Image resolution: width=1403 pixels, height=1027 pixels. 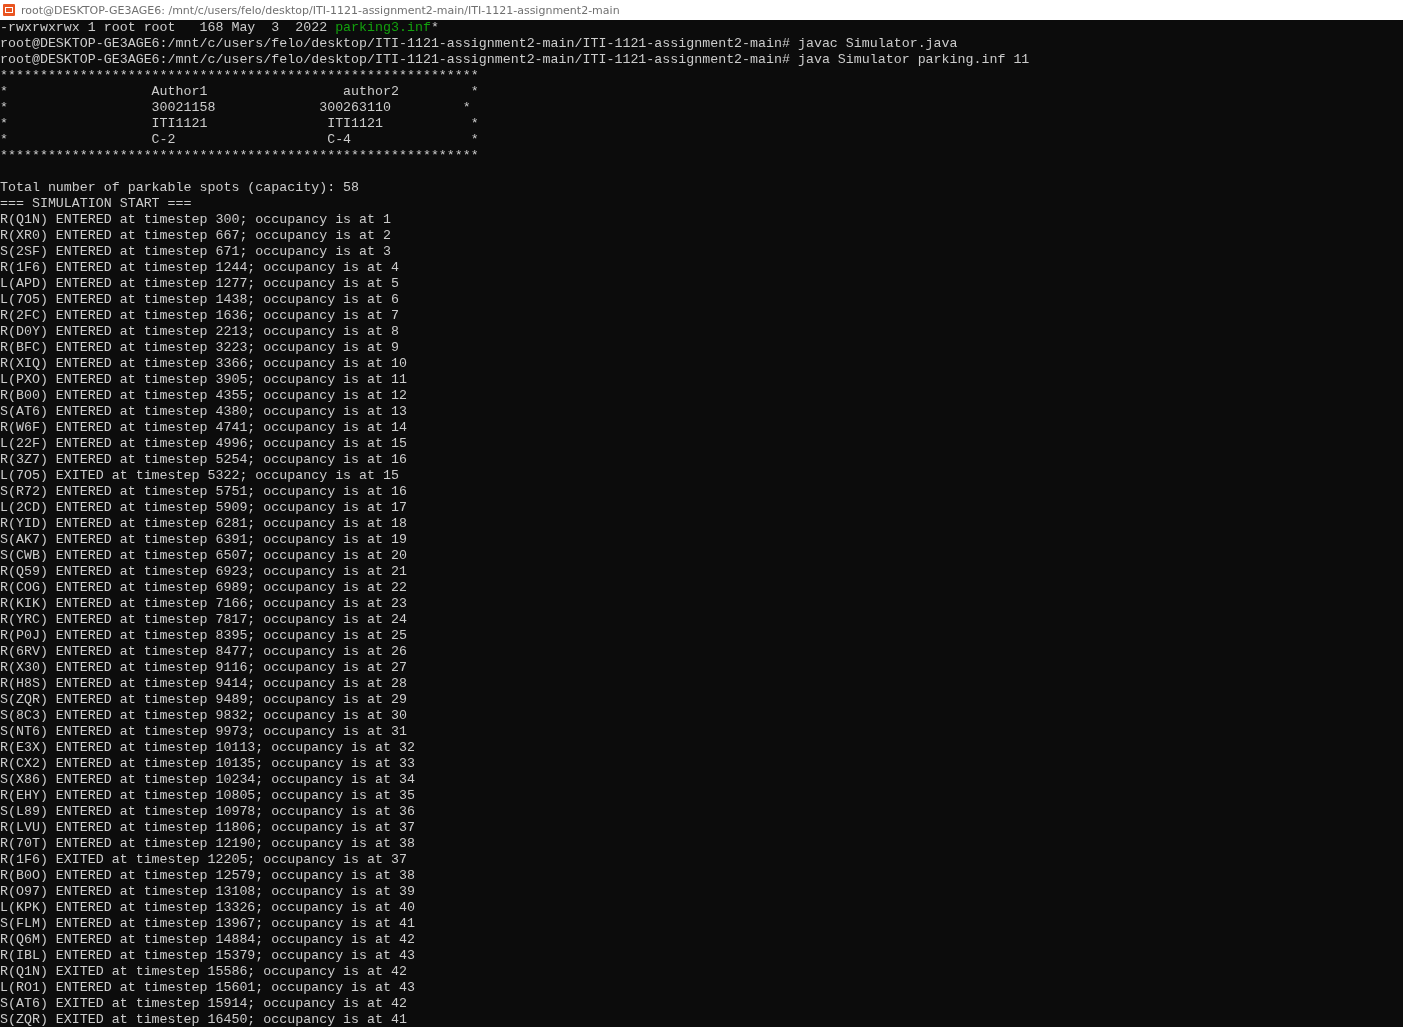 What do you see at coordinates (207, 940) in the screenshot?
I see `terminal-line: R(Q6M) ENTERED at timestep 14884; occupancy is at 42` at bounding box center [207, 940].